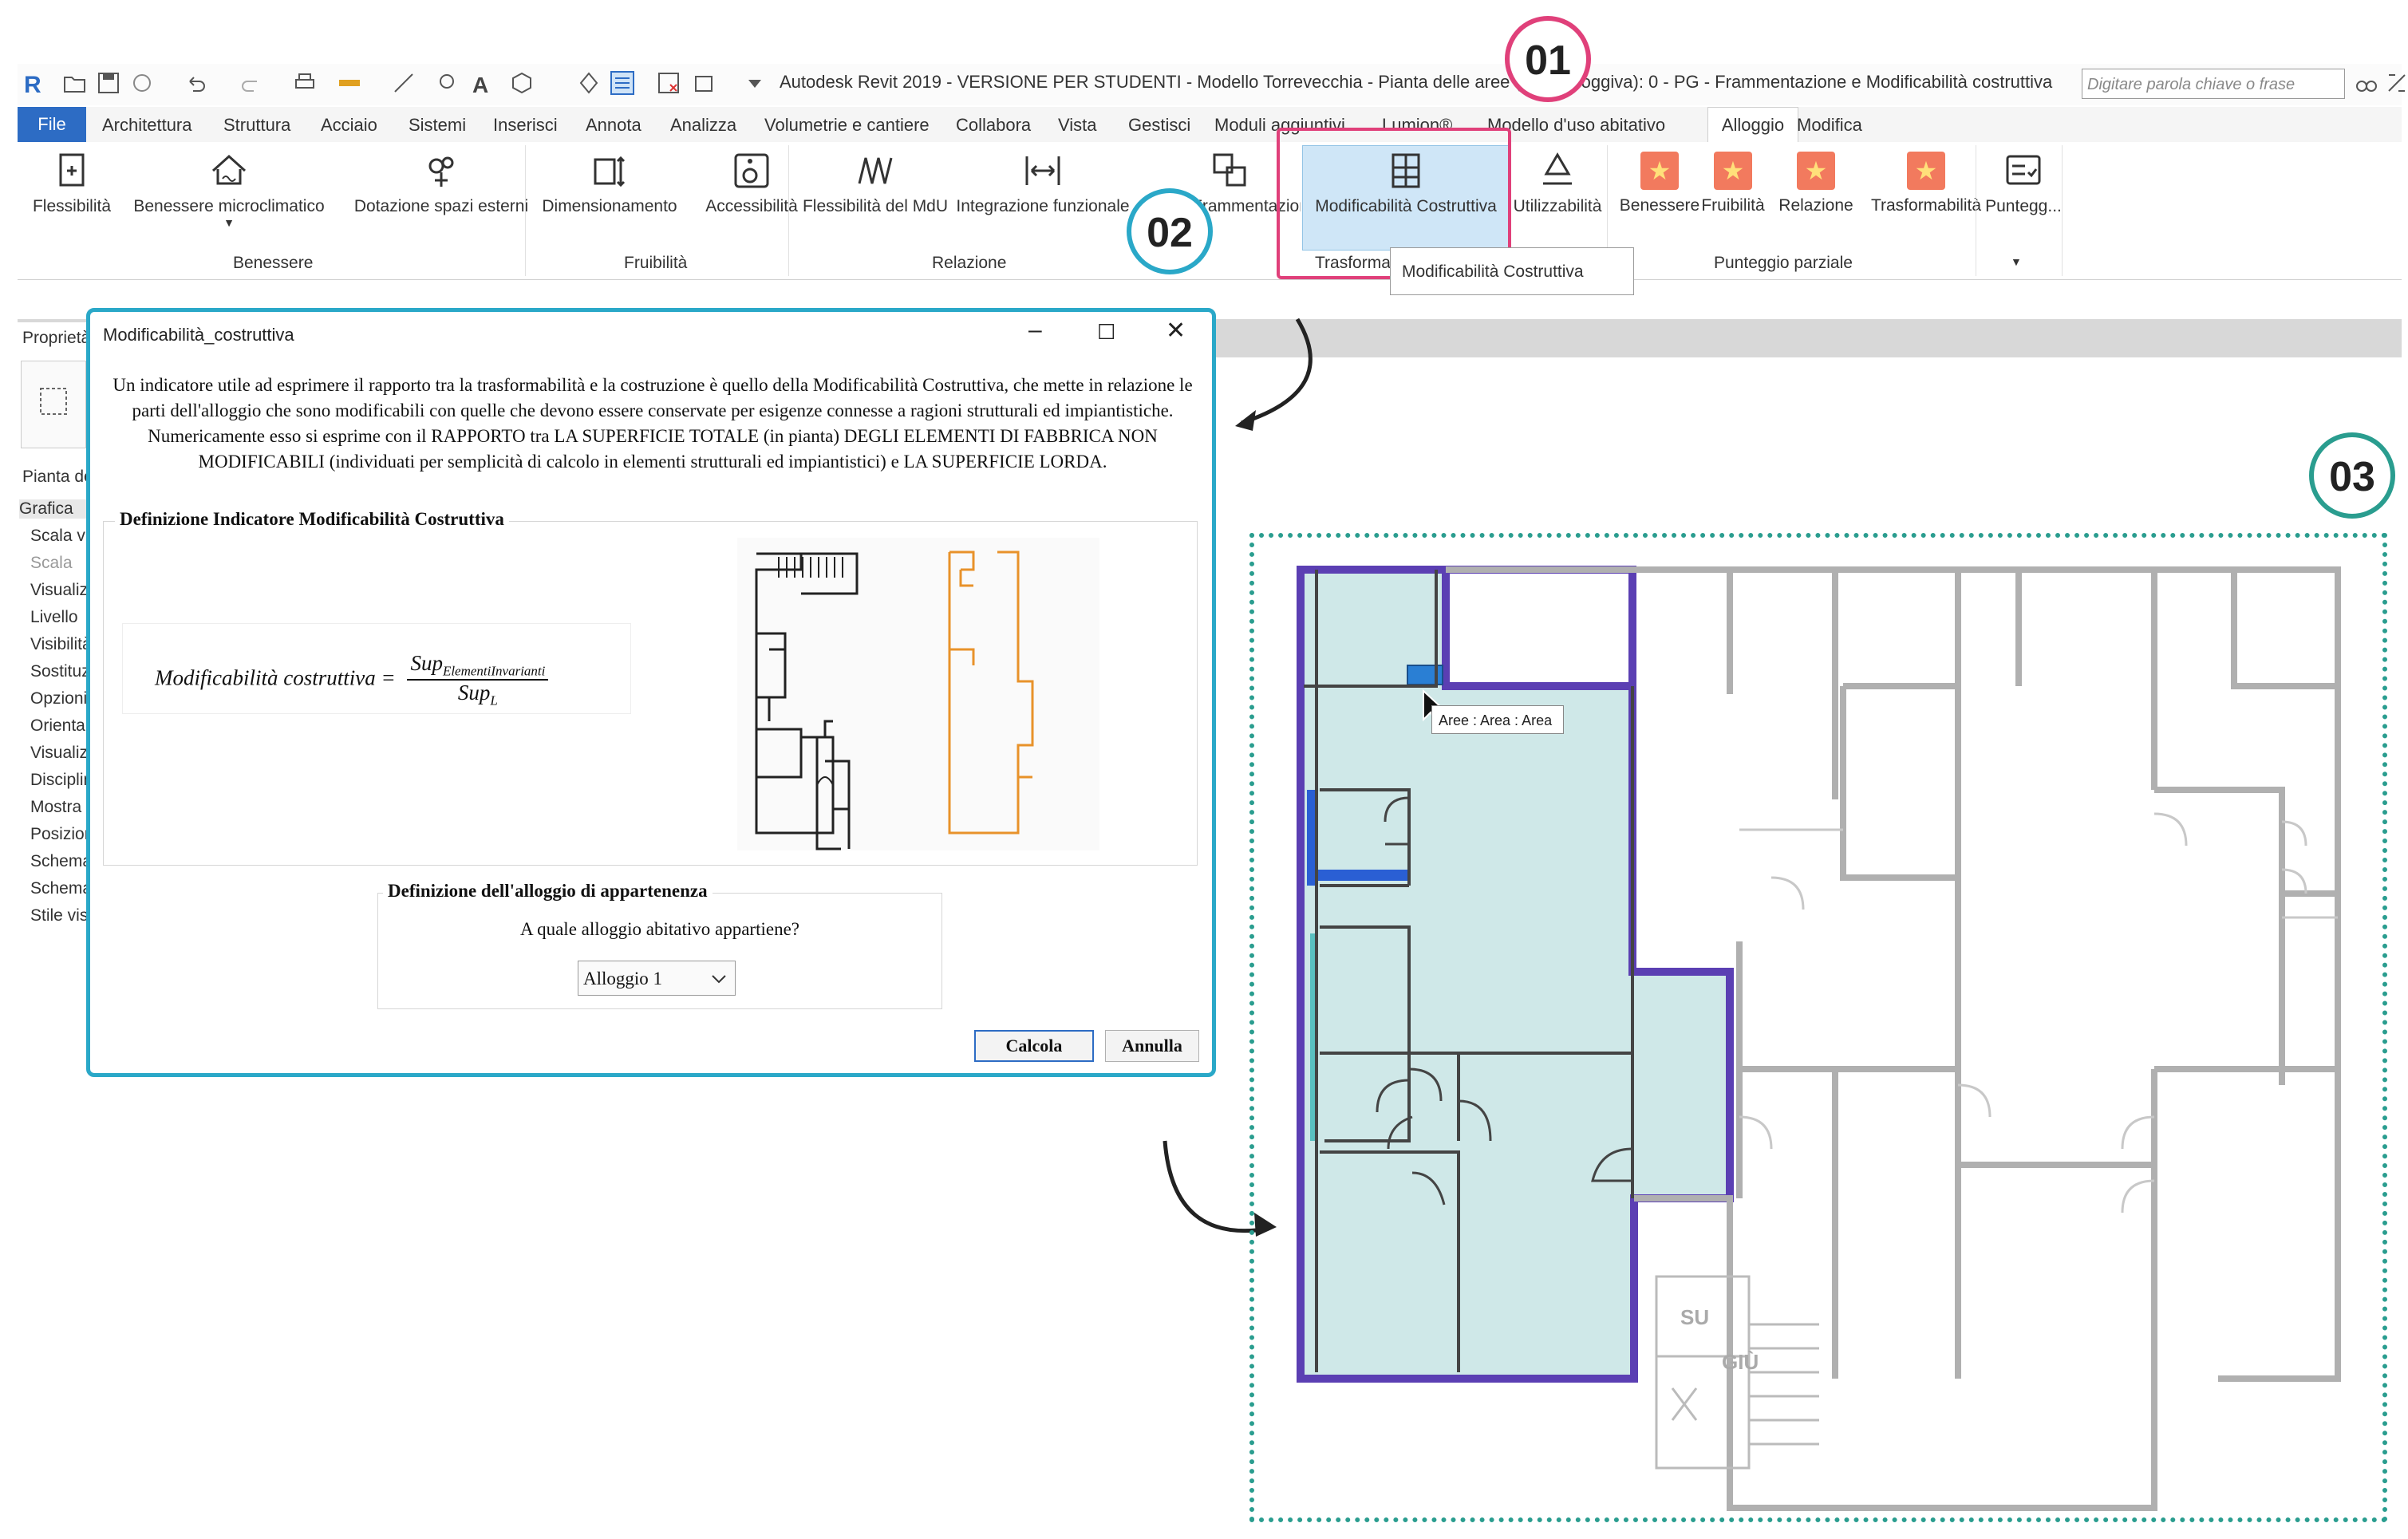  I want to click on undo-icon, so click(196, 83).